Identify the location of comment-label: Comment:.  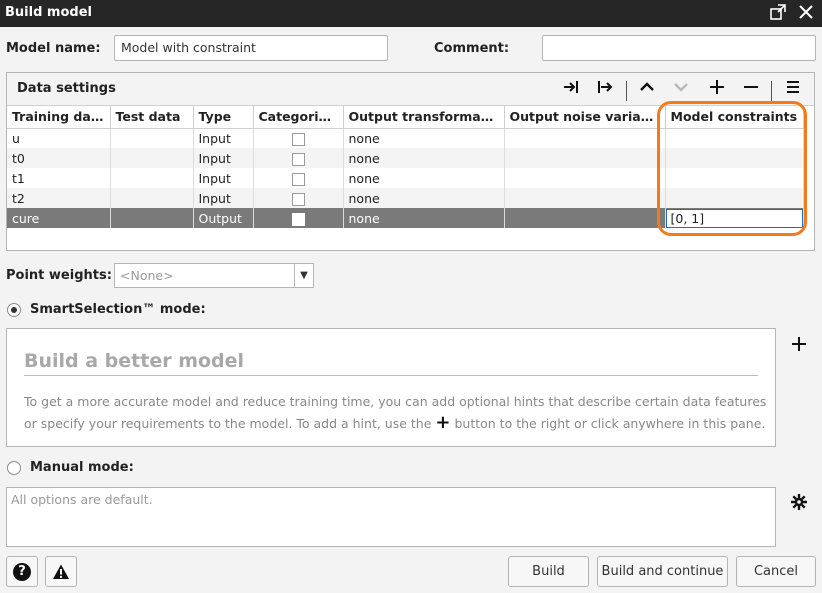
(472, 48).